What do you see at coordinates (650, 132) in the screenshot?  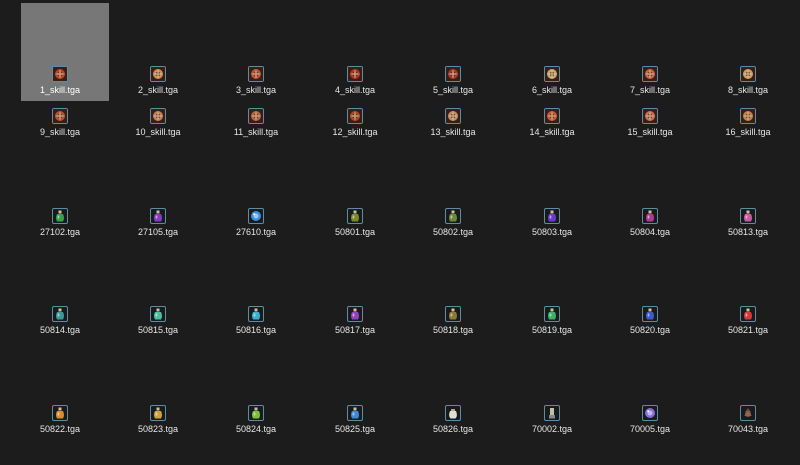 I see `file-name: 15_skill.tga` at bounding box center [650, 132].